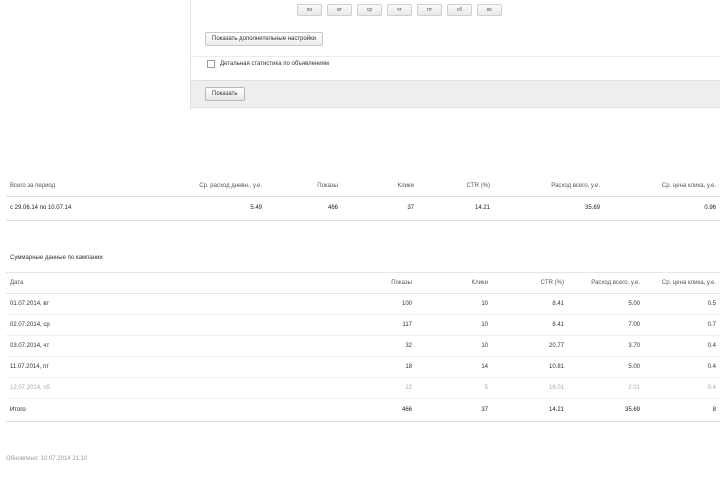 This screenshot has width=720, height=480. Describe the element at coordinates (136, 304) in the screenshot. I see `row-date: 01.07.2014, вт` at that location.